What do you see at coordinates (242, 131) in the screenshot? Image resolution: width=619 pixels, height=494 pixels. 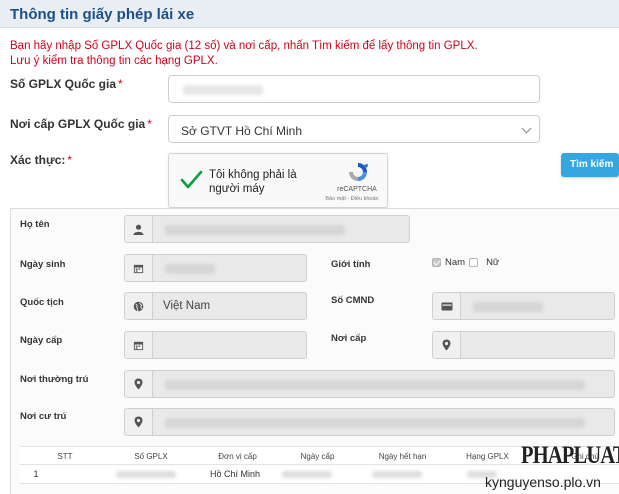 I see `issuing-place-value: Sở GTVT Hồ Chí Minh` at bounding box center [242, 131].